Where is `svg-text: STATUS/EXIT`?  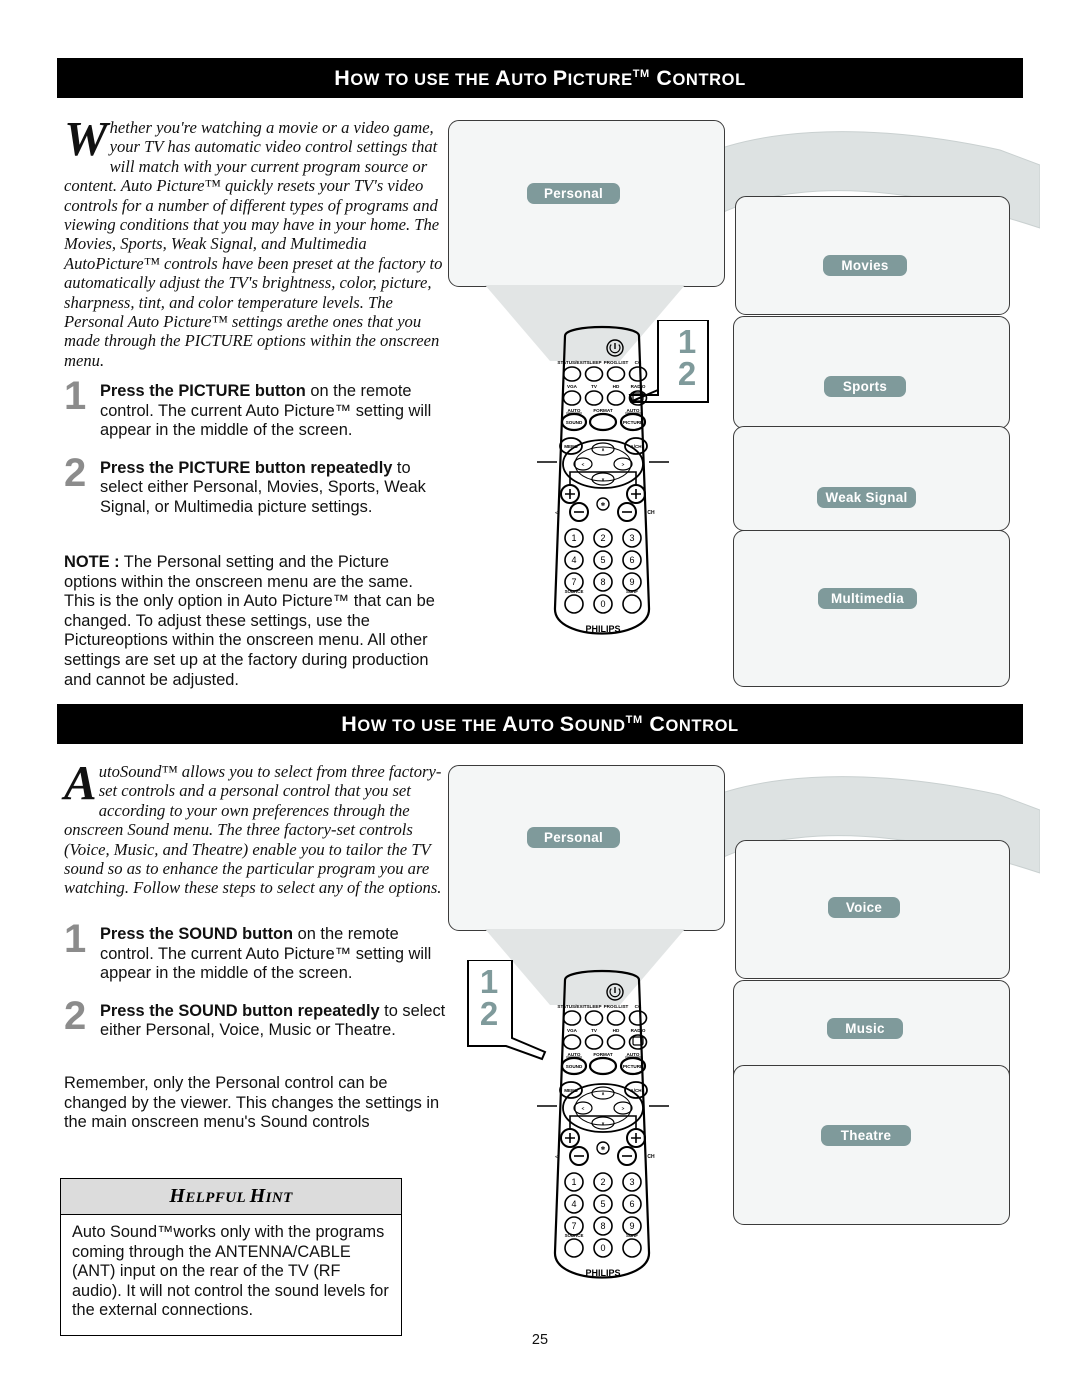
svg-text: STATUS/EXIT is located at coordinates (571, 1006).